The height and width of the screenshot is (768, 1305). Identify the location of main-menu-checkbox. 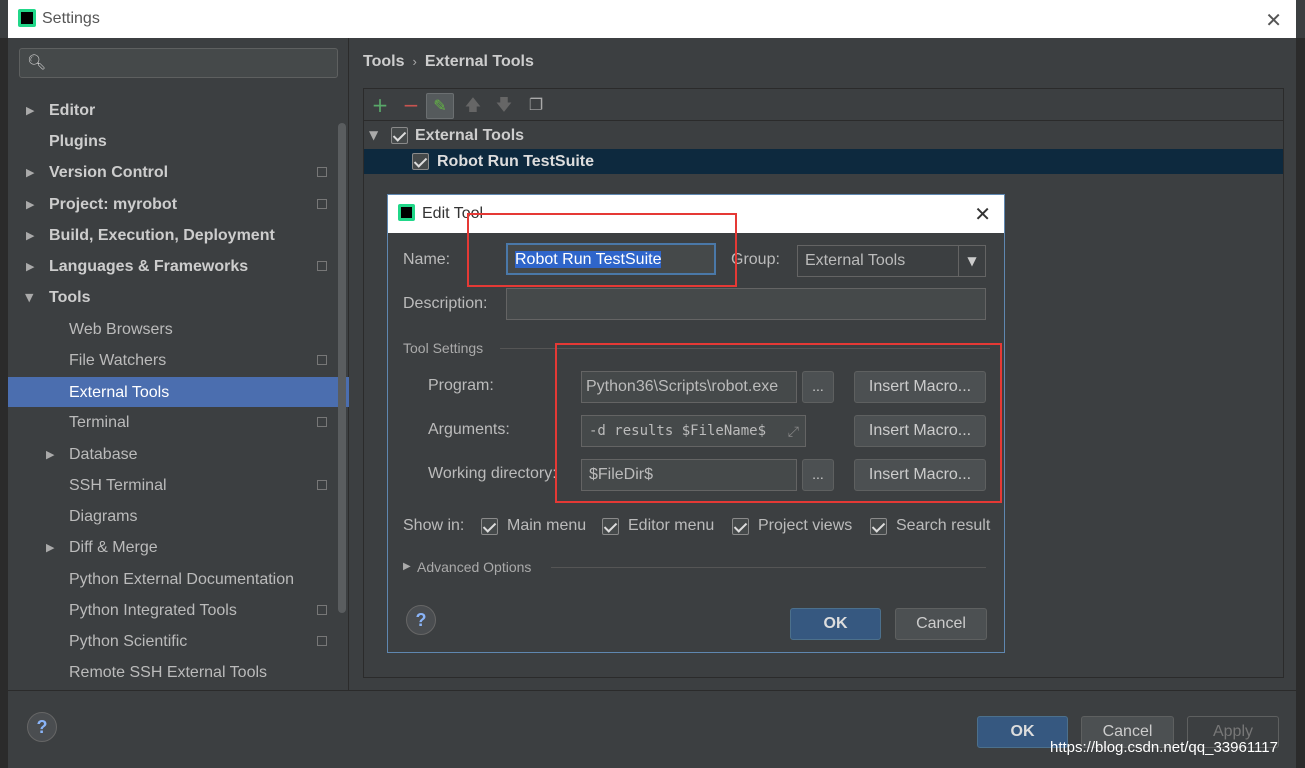
(489, 526).